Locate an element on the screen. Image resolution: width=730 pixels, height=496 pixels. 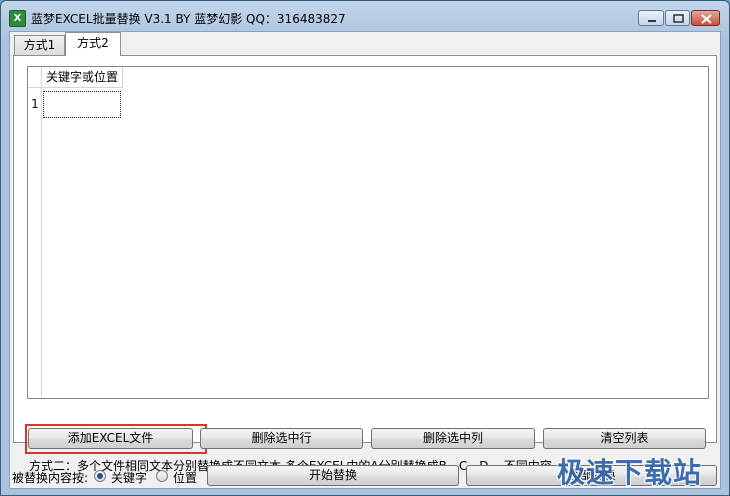
grid-column-header: 关键字或位置 is located at coordinates (82, 77).